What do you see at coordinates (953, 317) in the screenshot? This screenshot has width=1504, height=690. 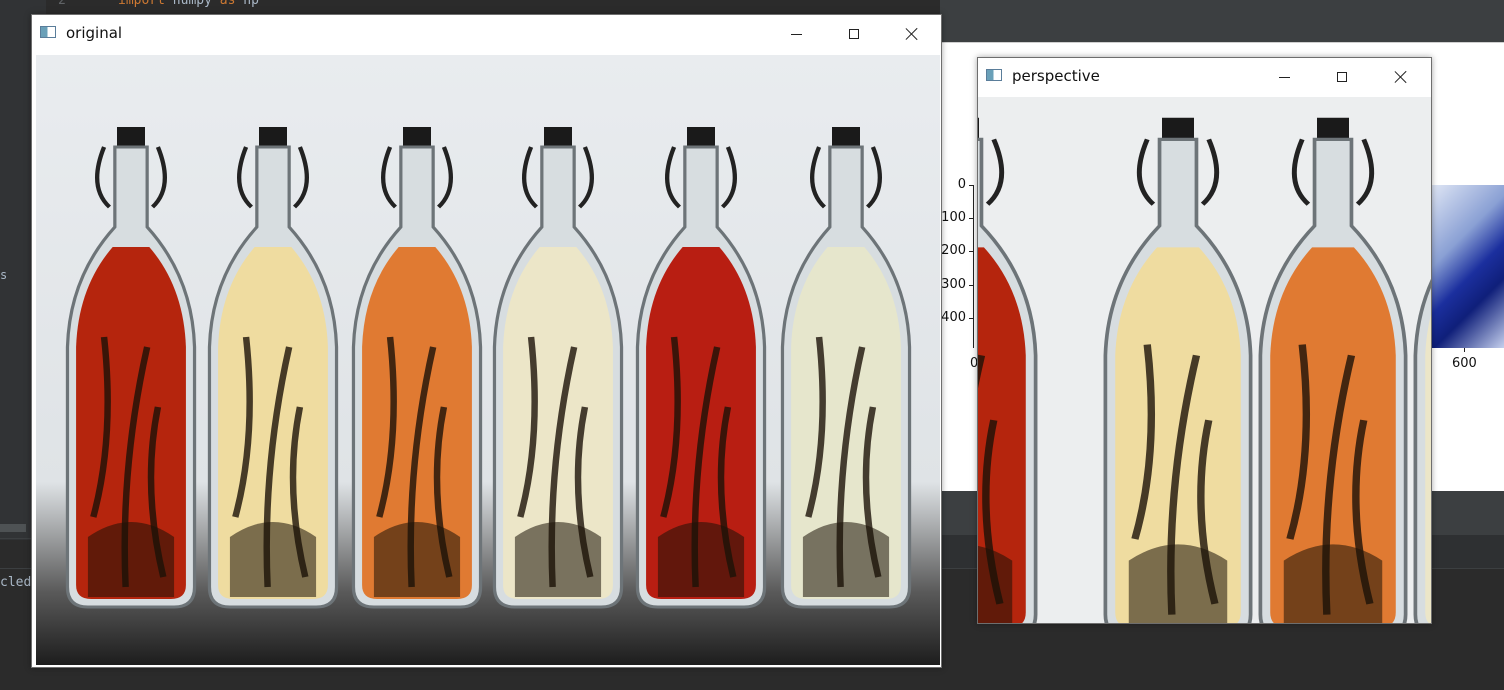 I see `y-tick-label: 400` at bounding box center [953, 317].